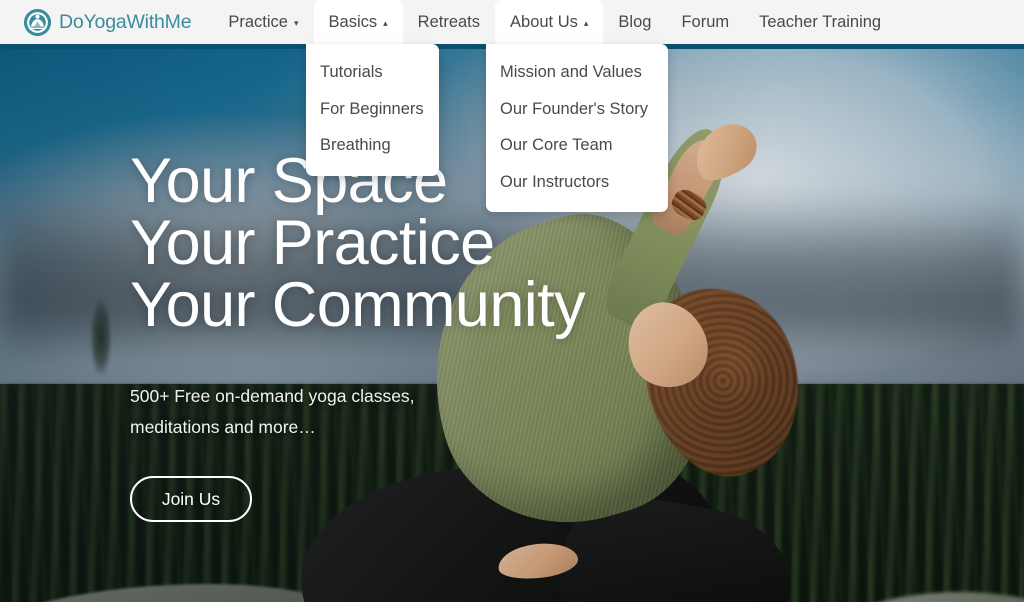 This screenshot has height=602, width=1024. What do you see at coordinates (577, 145) in the screenshot?
I see `menu-item-our-core-team: Our Core Team` at bounding box center [577, 145].